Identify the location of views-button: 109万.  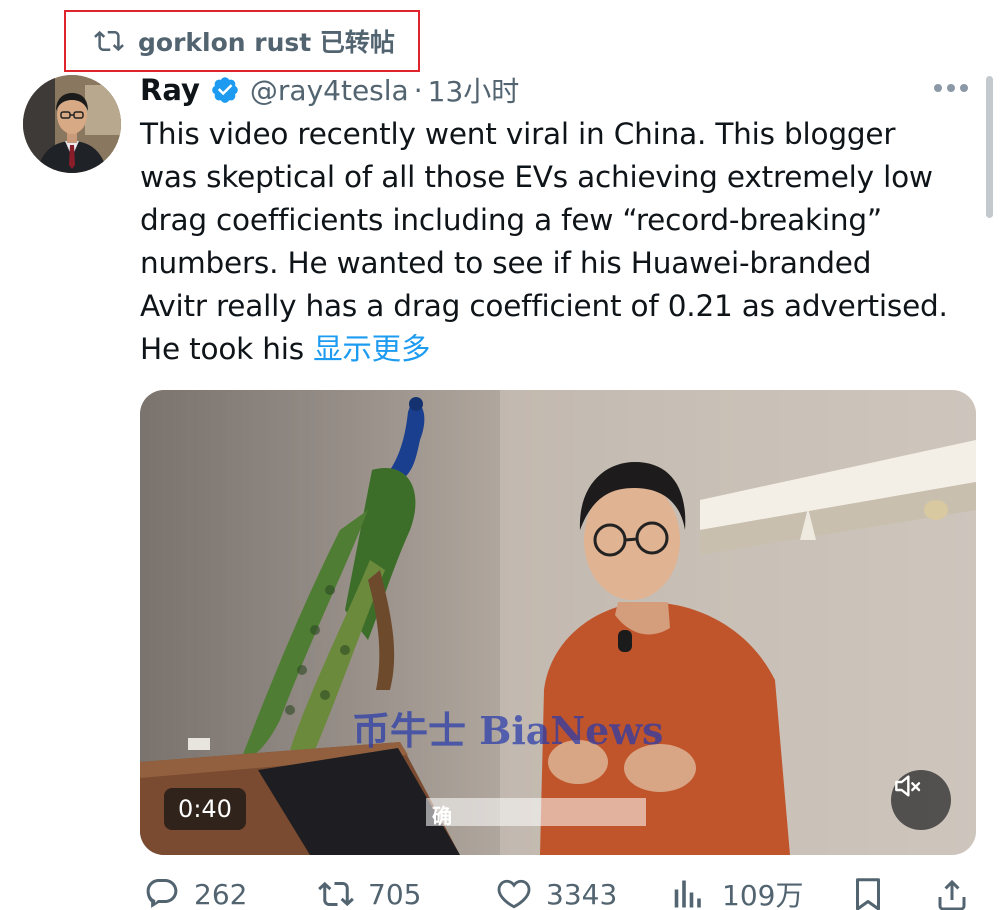
(737, 891).